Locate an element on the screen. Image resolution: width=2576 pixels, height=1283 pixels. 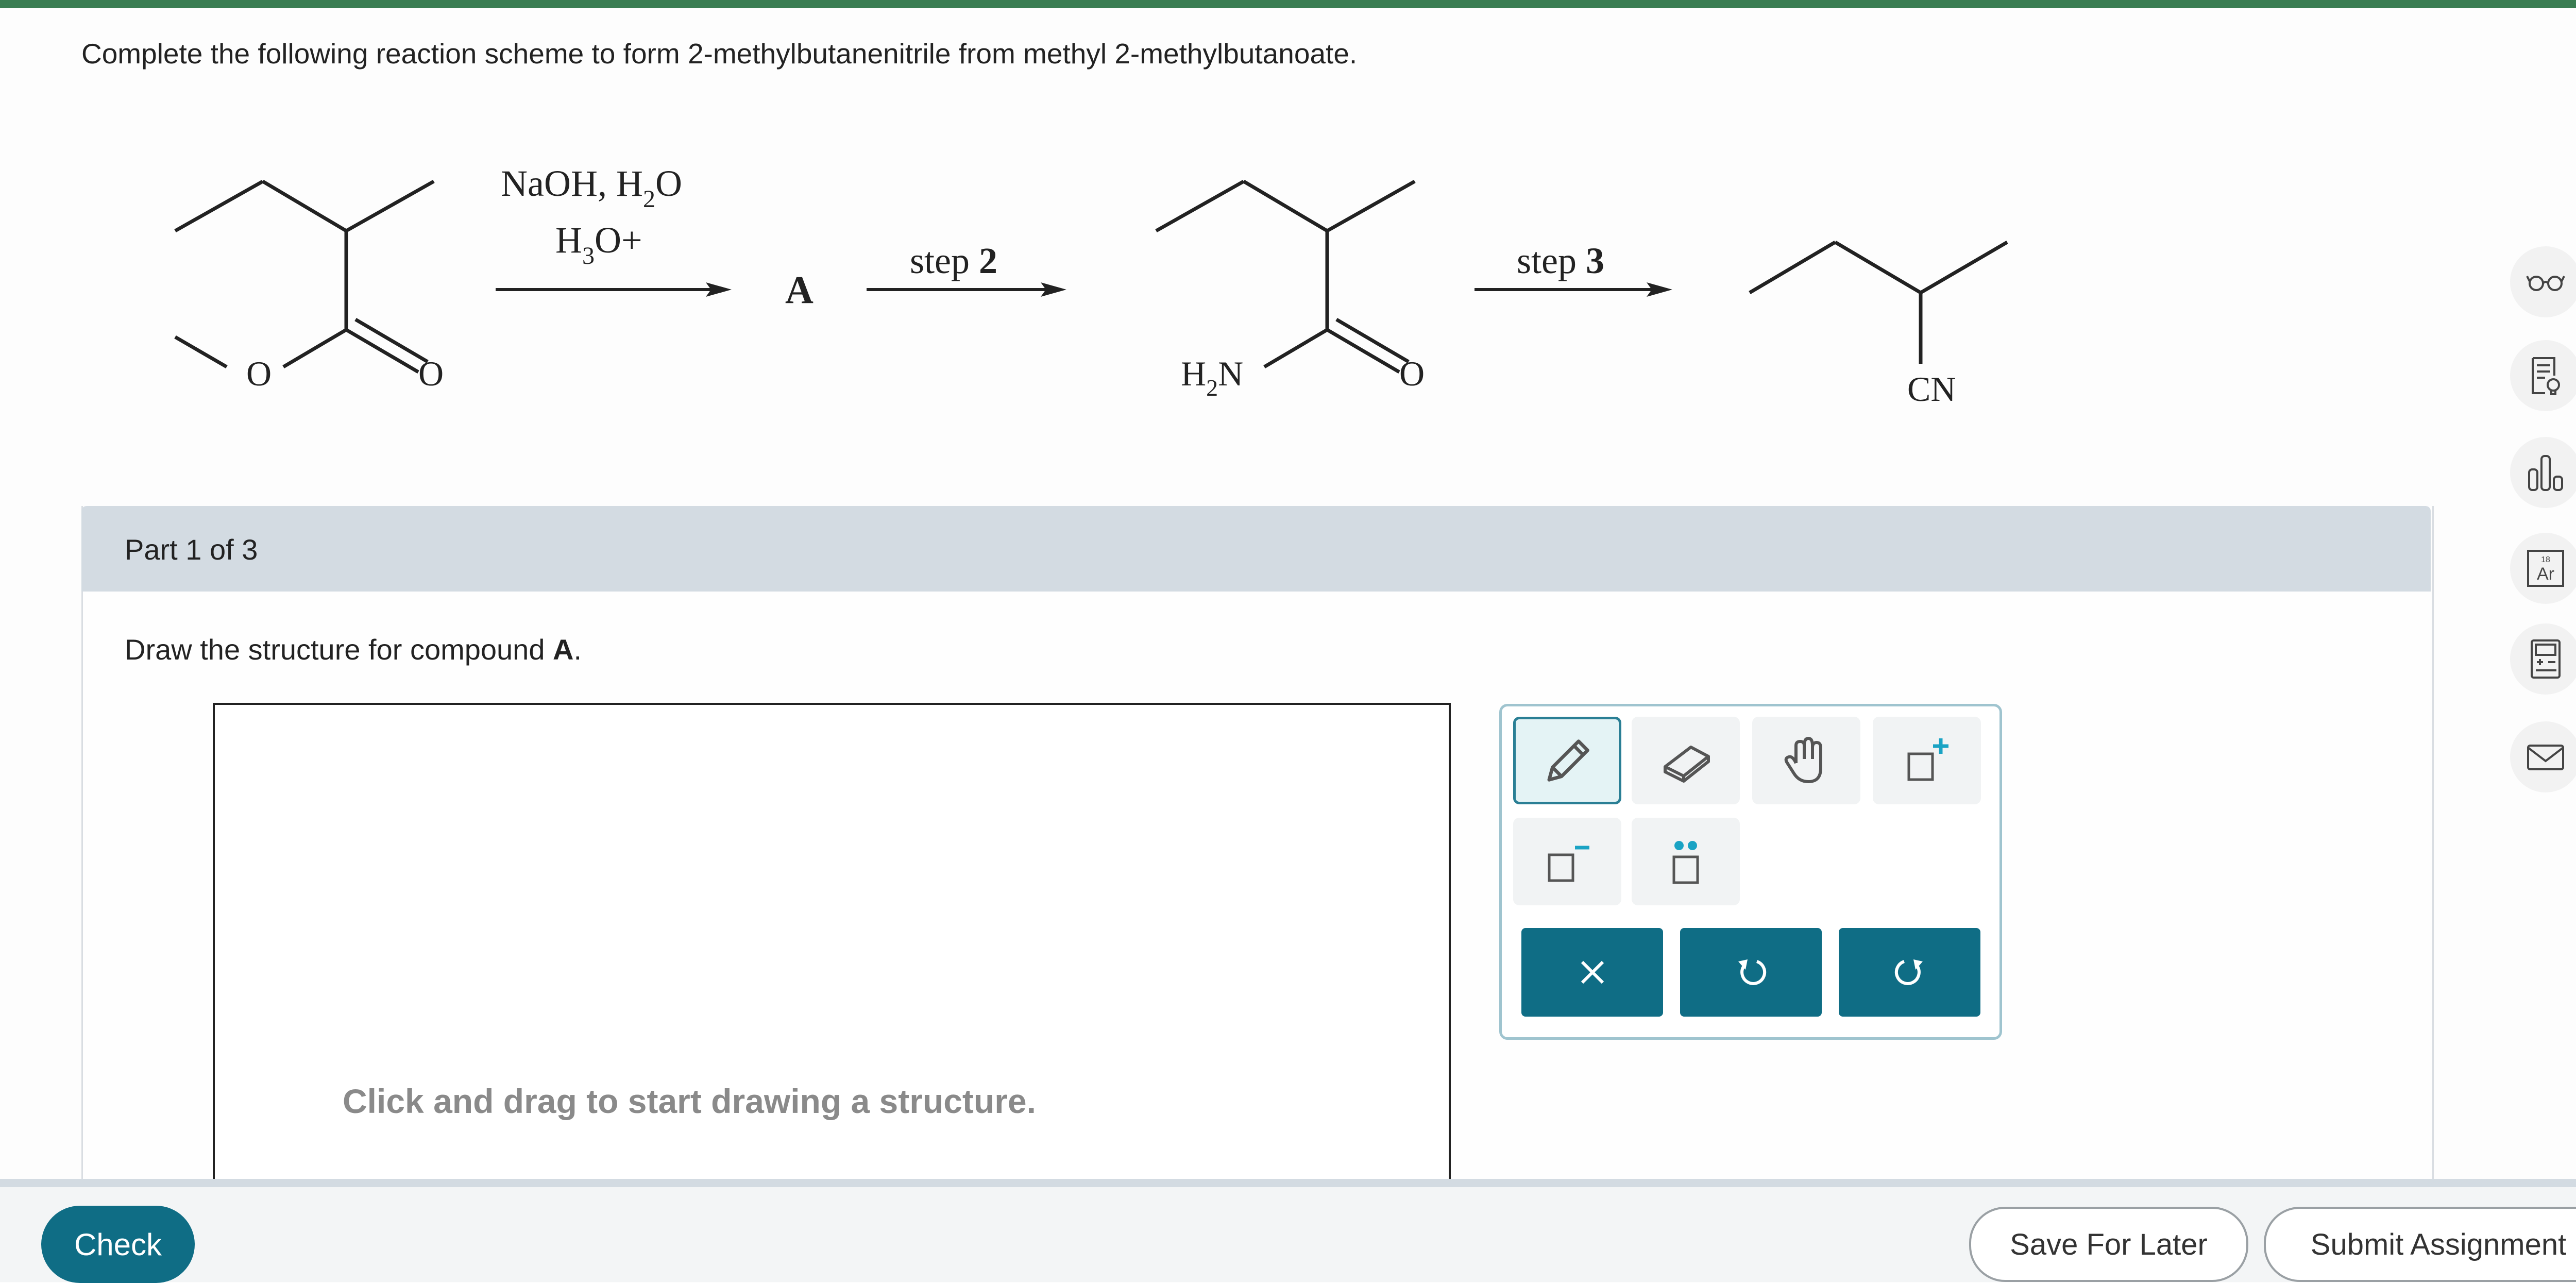
lone-pair-tool-button is located at coordinates (1686, 861).